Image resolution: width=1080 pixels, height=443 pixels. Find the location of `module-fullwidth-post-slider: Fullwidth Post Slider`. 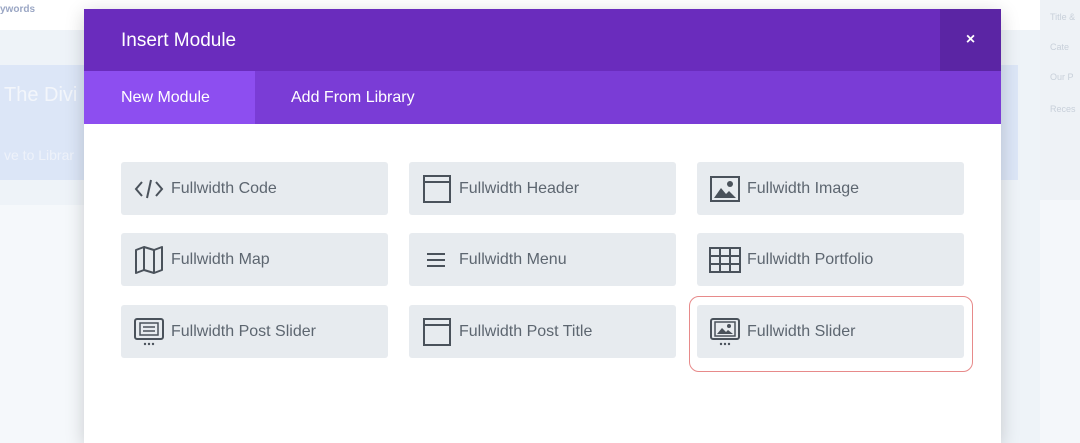

module-fullwidth-post-slider: Fullwidth Post Slider is located at coordinates (254, 331).